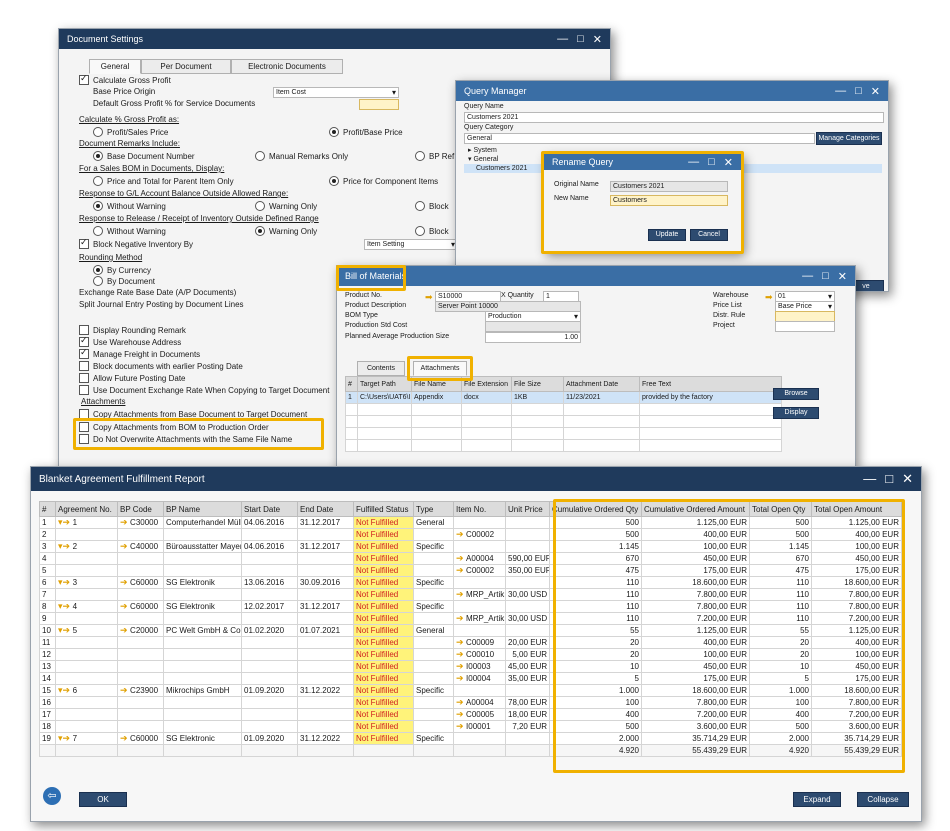  Describe the element at coordinates (84, 378) in the screenshot. I see `allow-future-checkbox` at that location.